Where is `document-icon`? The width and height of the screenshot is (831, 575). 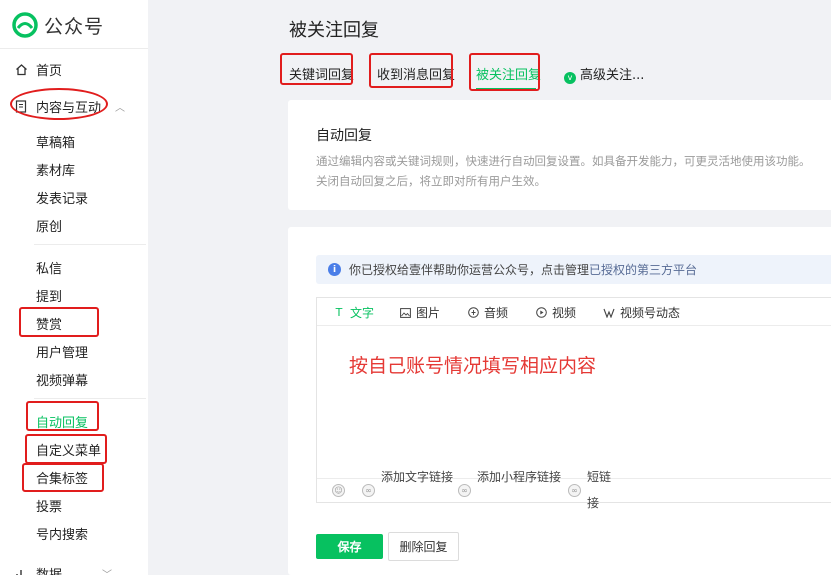 document-icon is located at coordinates (21, 107).